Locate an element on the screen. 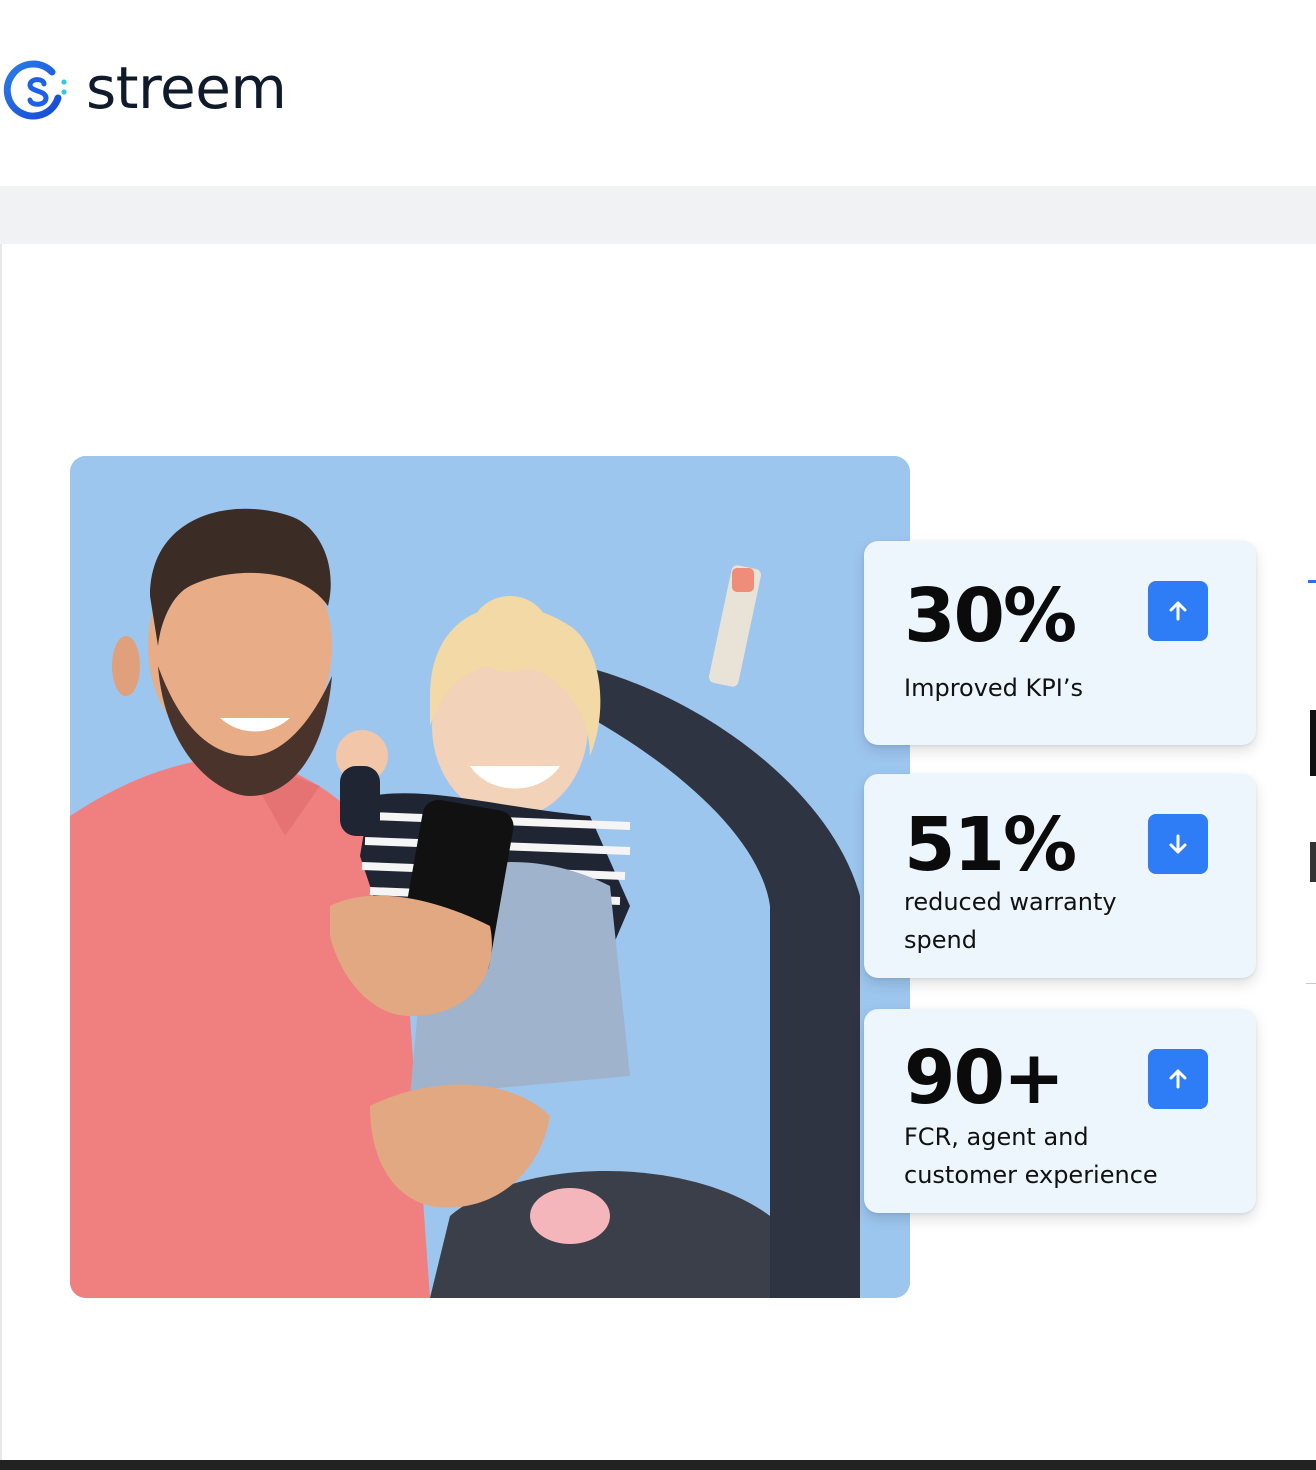 This screenshot has height=1470, width=1316. trend-down-button is located at coordinates (1178, 844).